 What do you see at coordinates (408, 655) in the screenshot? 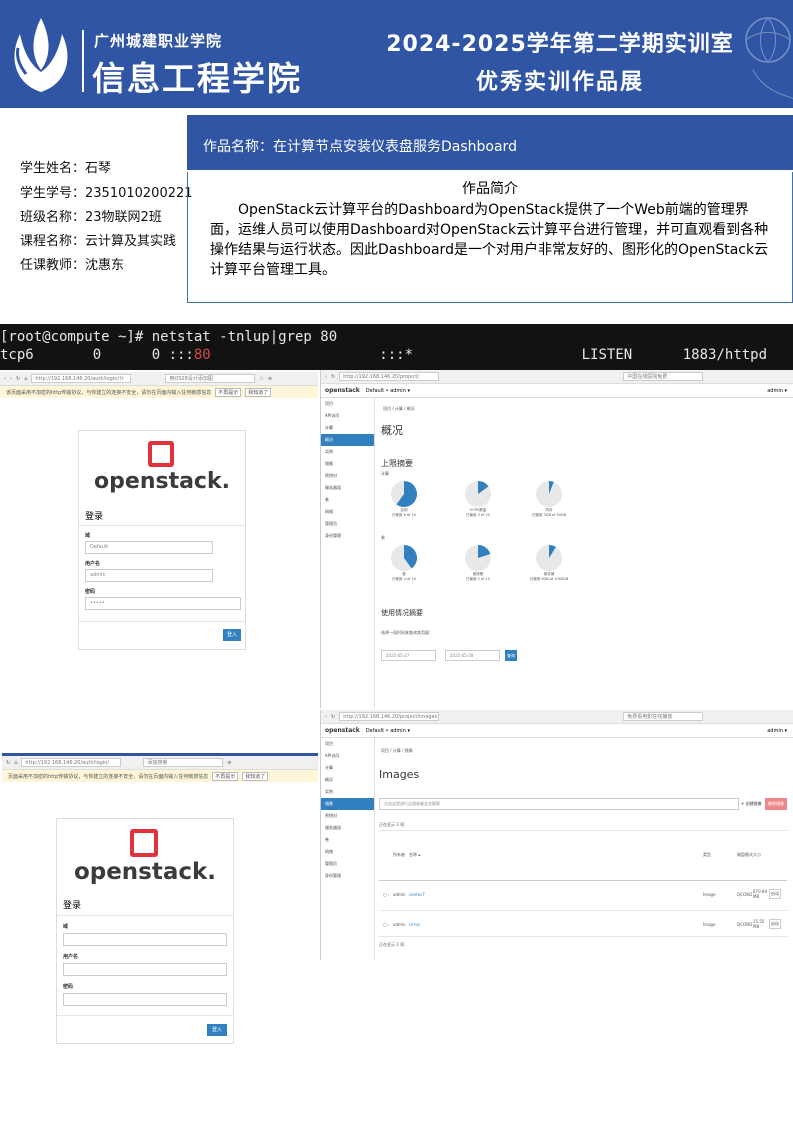
I see `date-from-input: 2025-05-27` at bounding box center [408, 655].